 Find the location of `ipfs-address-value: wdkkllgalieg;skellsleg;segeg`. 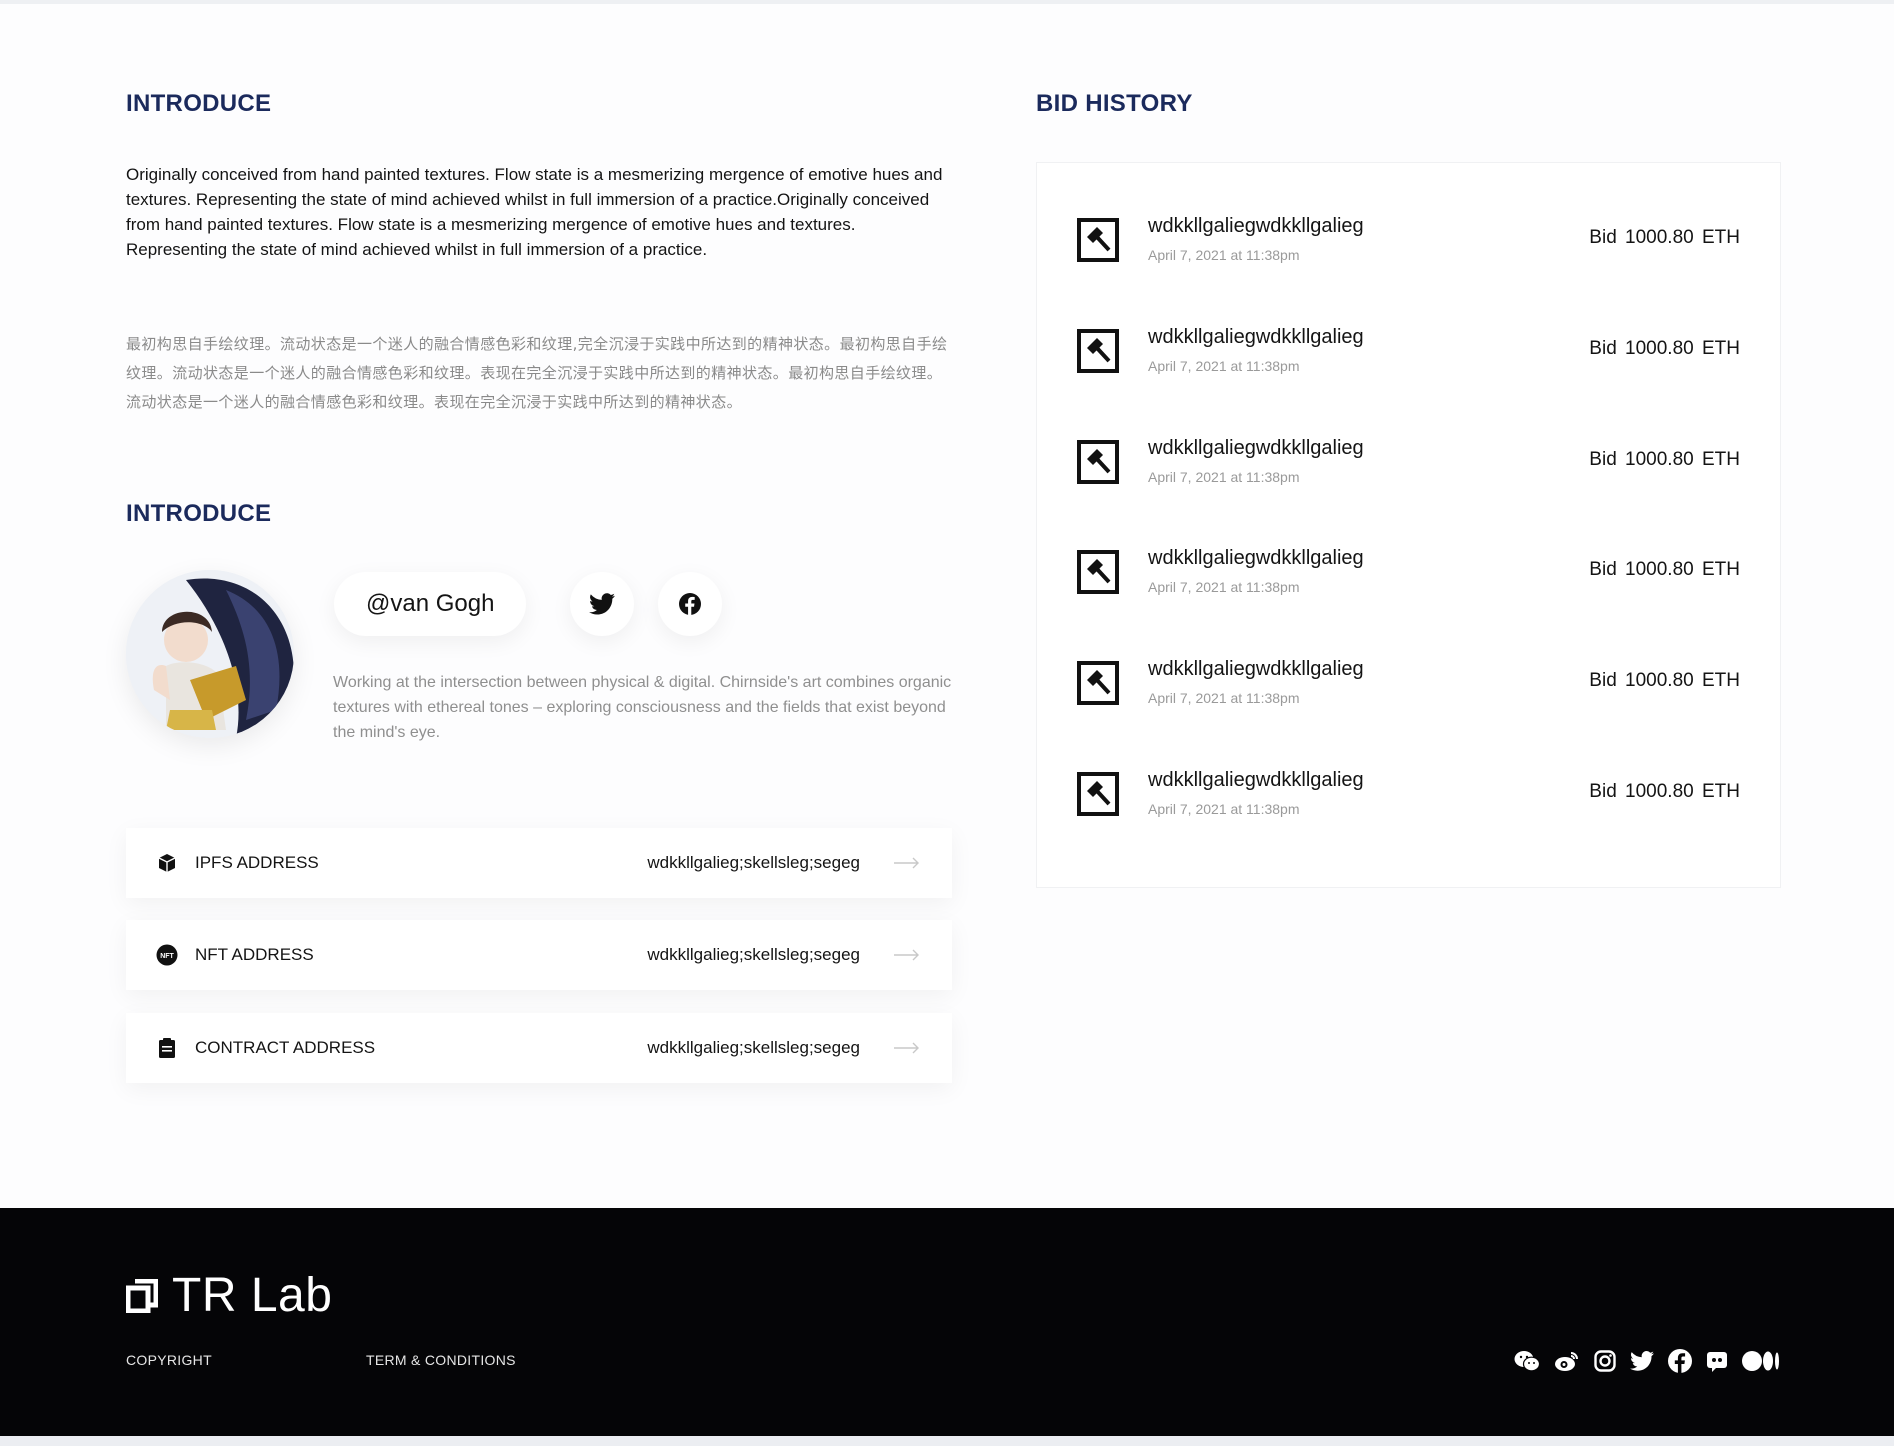

ipfs-address-value: wdkkllgalieg;skellsleg;segeg is located at coordinates (753, 862).